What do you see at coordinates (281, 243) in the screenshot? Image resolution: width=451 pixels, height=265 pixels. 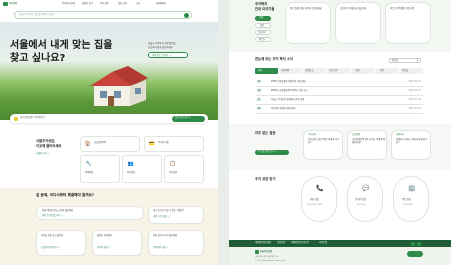 I see `footer-link: 이용약관` at bounding box center [281, 243].